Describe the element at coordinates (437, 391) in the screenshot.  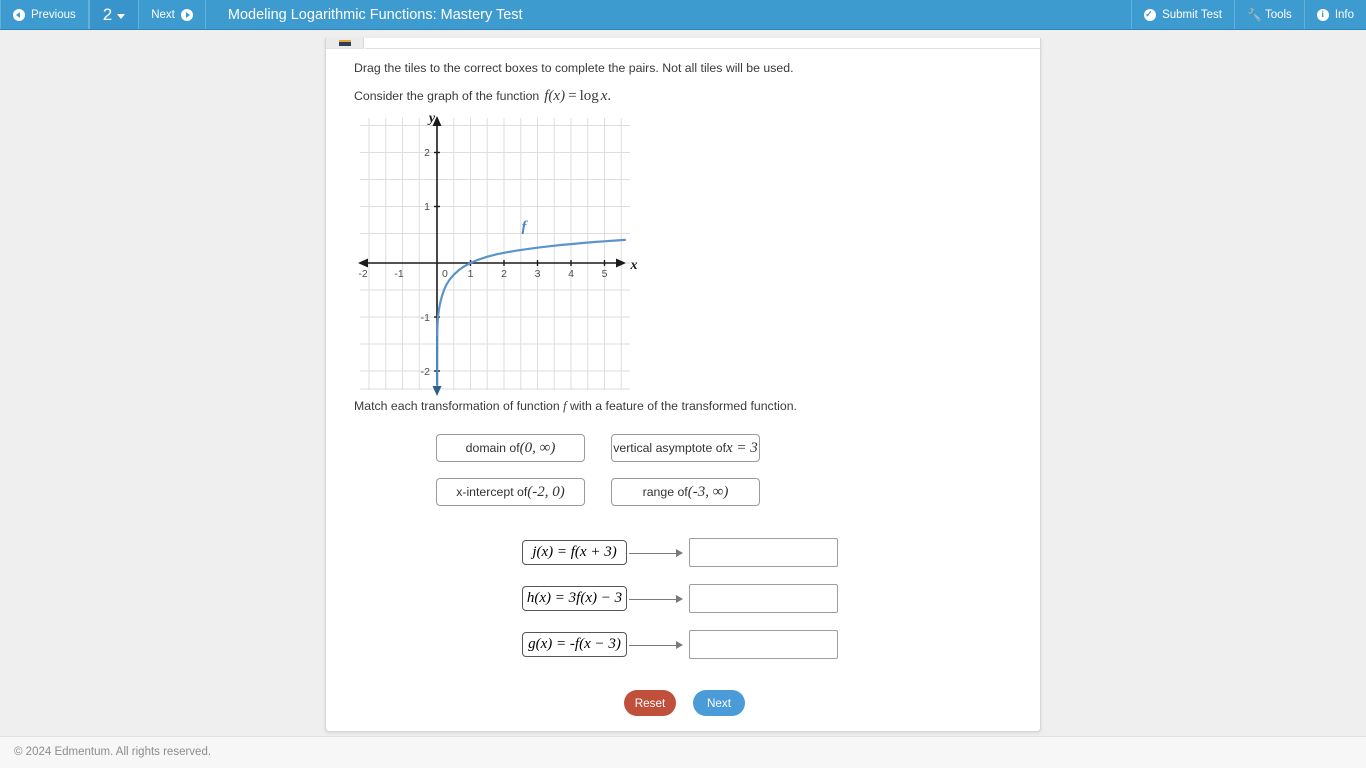
I see `y-axis-arrow-down` at that location.